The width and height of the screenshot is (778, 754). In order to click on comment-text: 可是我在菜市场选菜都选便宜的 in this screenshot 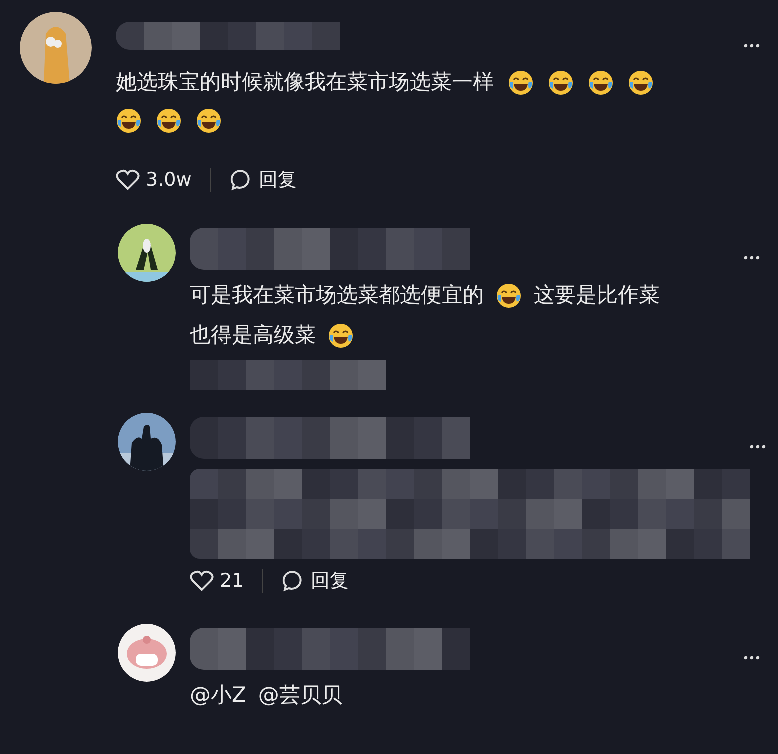, I will do `click(337, 296)`.